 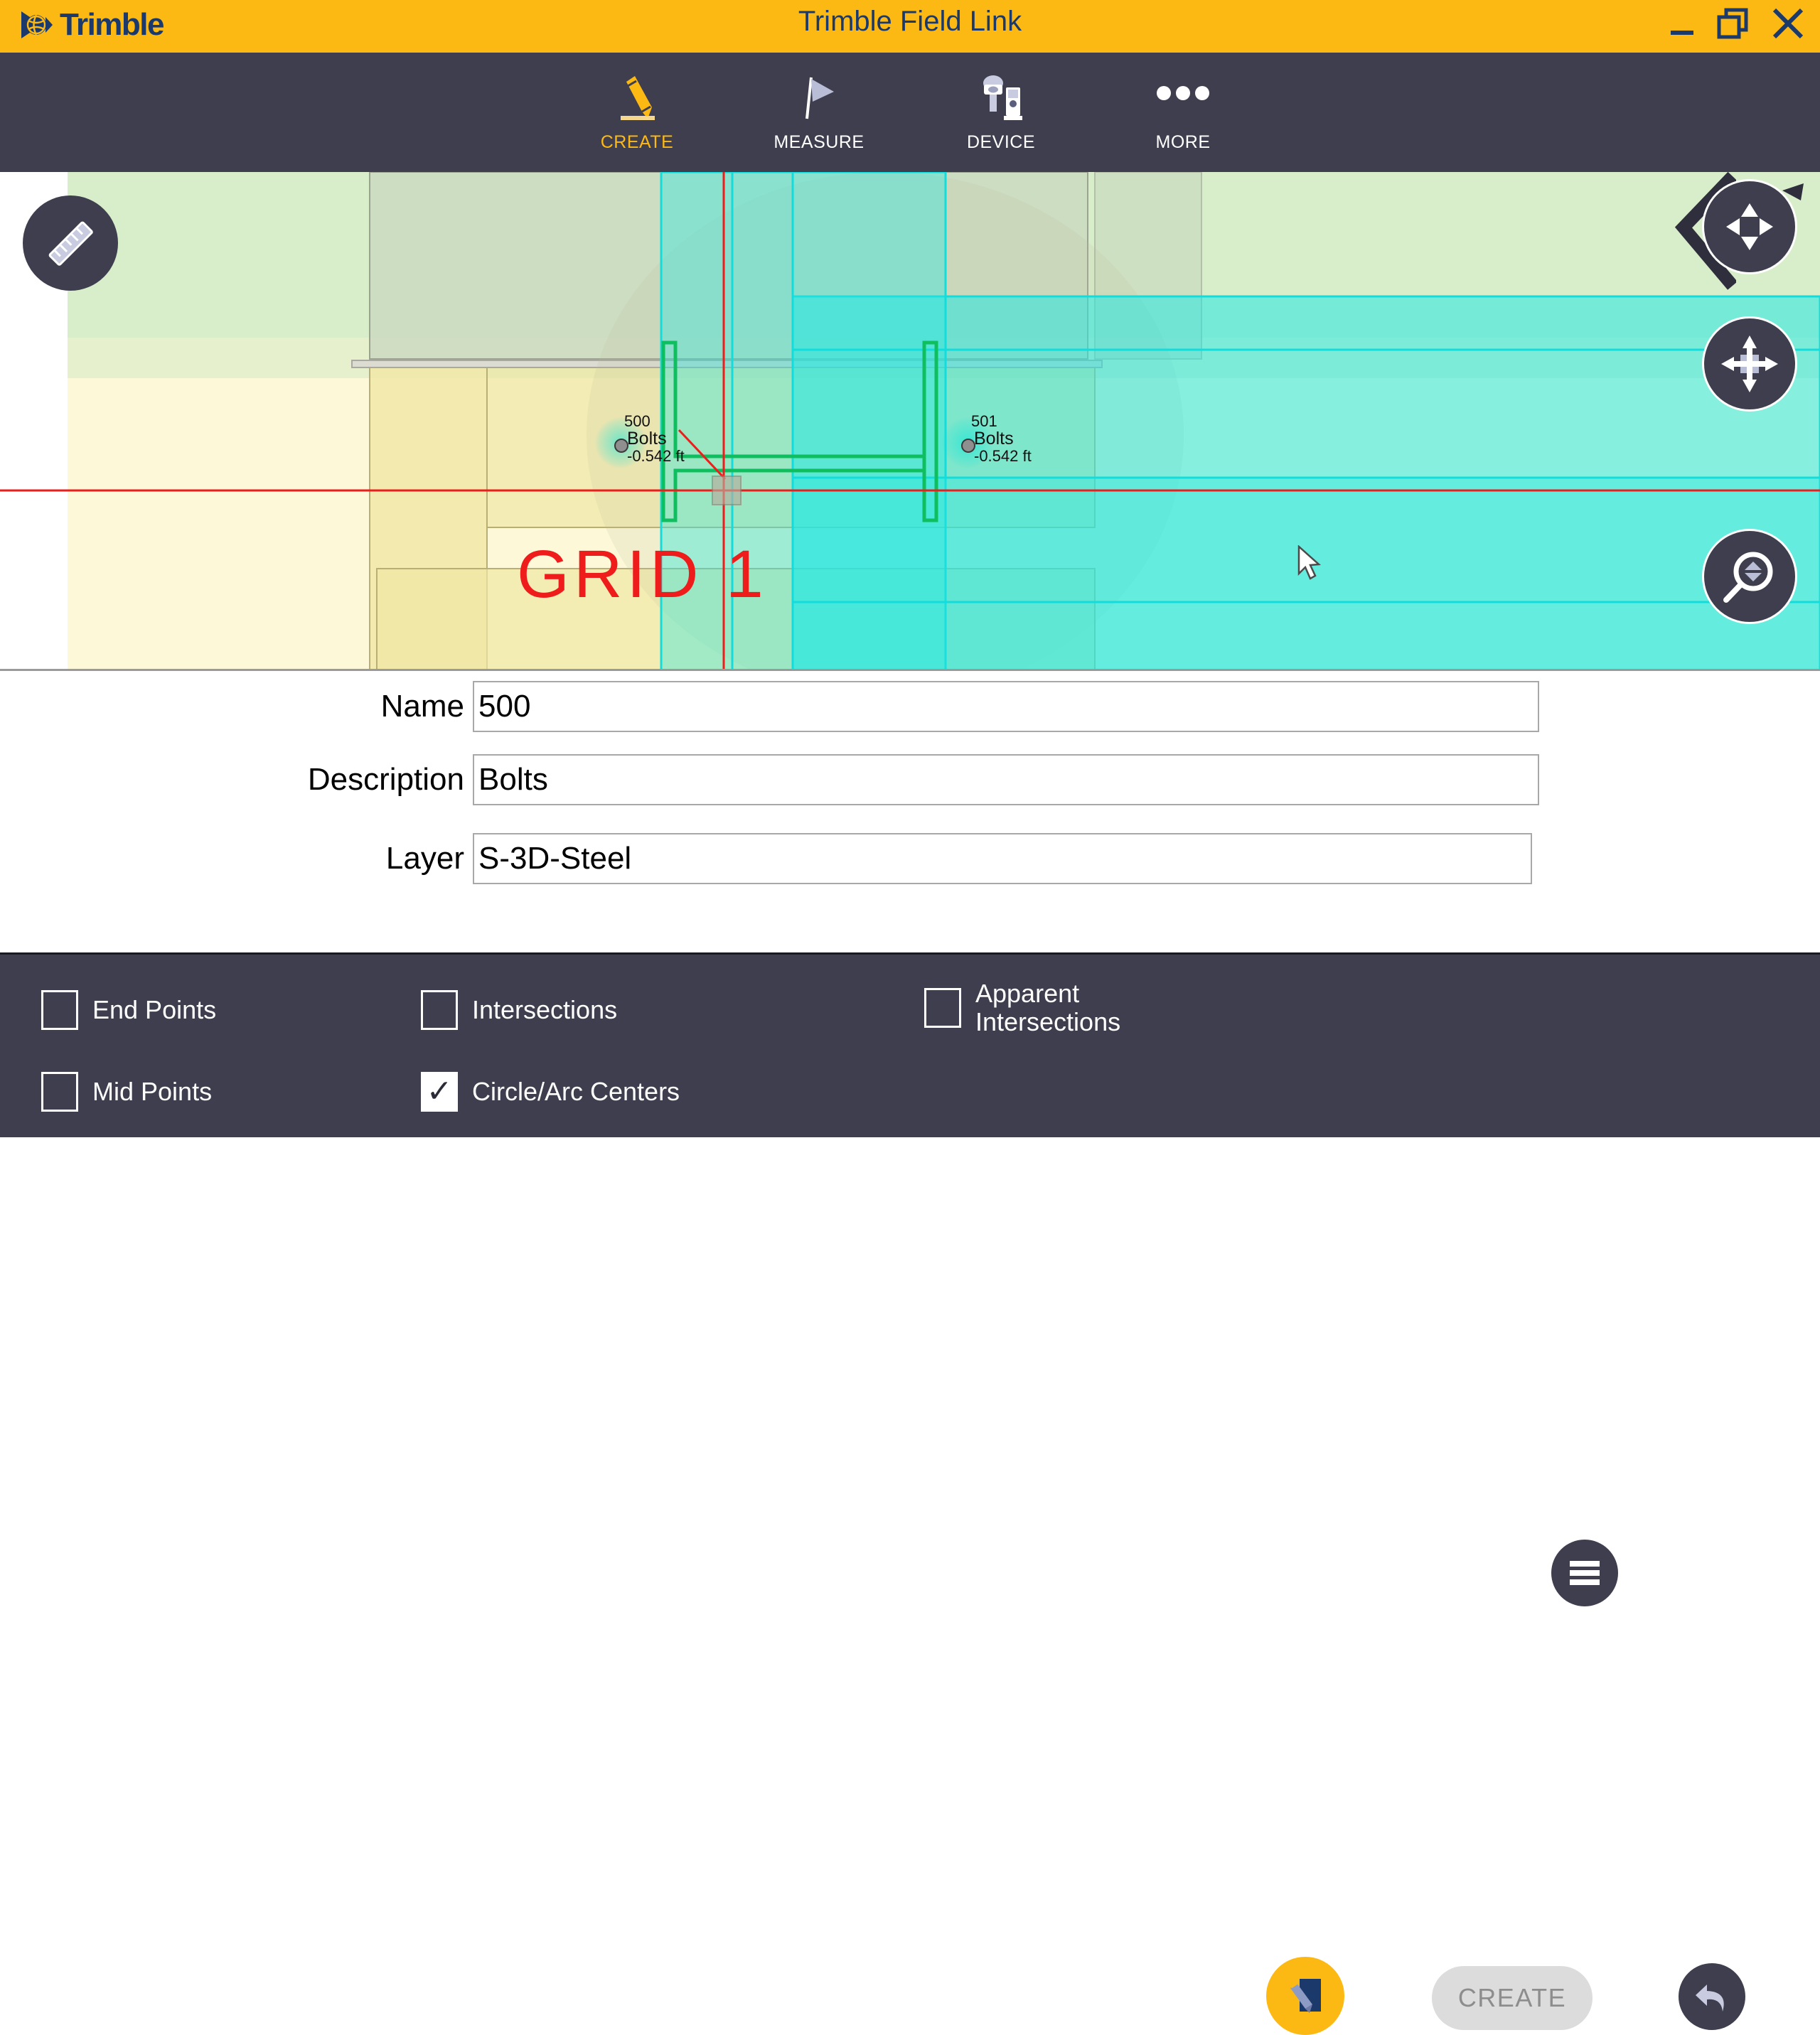 I want to click on tab-device: DEVICE, so click(x=1001, y=112).